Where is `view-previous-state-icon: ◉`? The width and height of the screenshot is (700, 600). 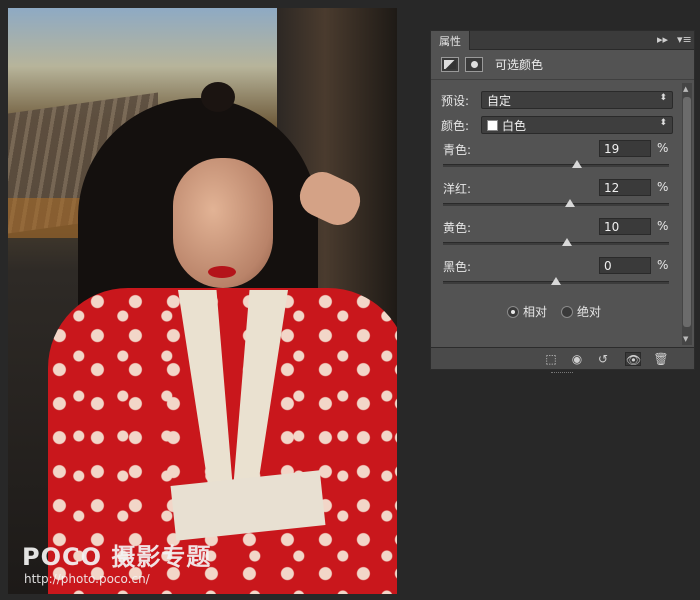
view-previous-state-icon: ◉ is located at coordinates (577, 359).